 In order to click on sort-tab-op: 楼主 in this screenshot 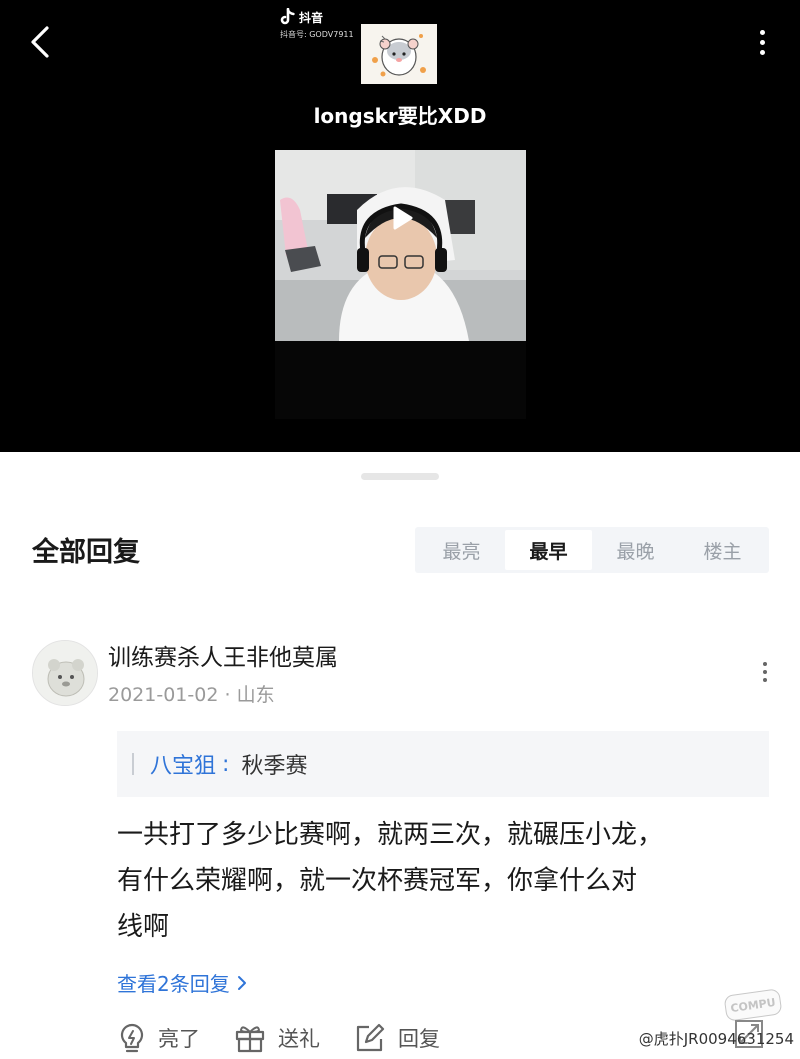, I will do `click(722, 550)`.